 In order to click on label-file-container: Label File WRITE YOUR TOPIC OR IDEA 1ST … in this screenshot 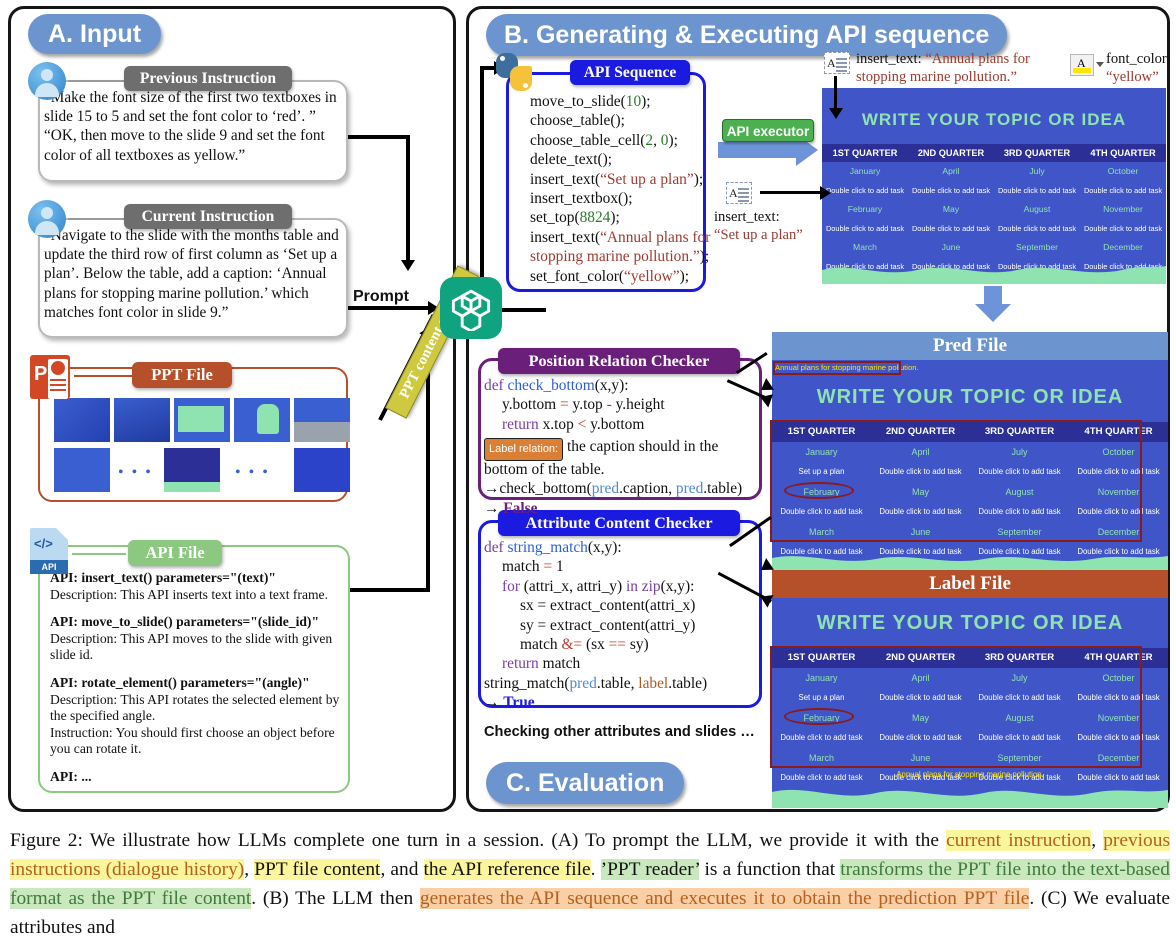, I will do `click(969, 689)`.